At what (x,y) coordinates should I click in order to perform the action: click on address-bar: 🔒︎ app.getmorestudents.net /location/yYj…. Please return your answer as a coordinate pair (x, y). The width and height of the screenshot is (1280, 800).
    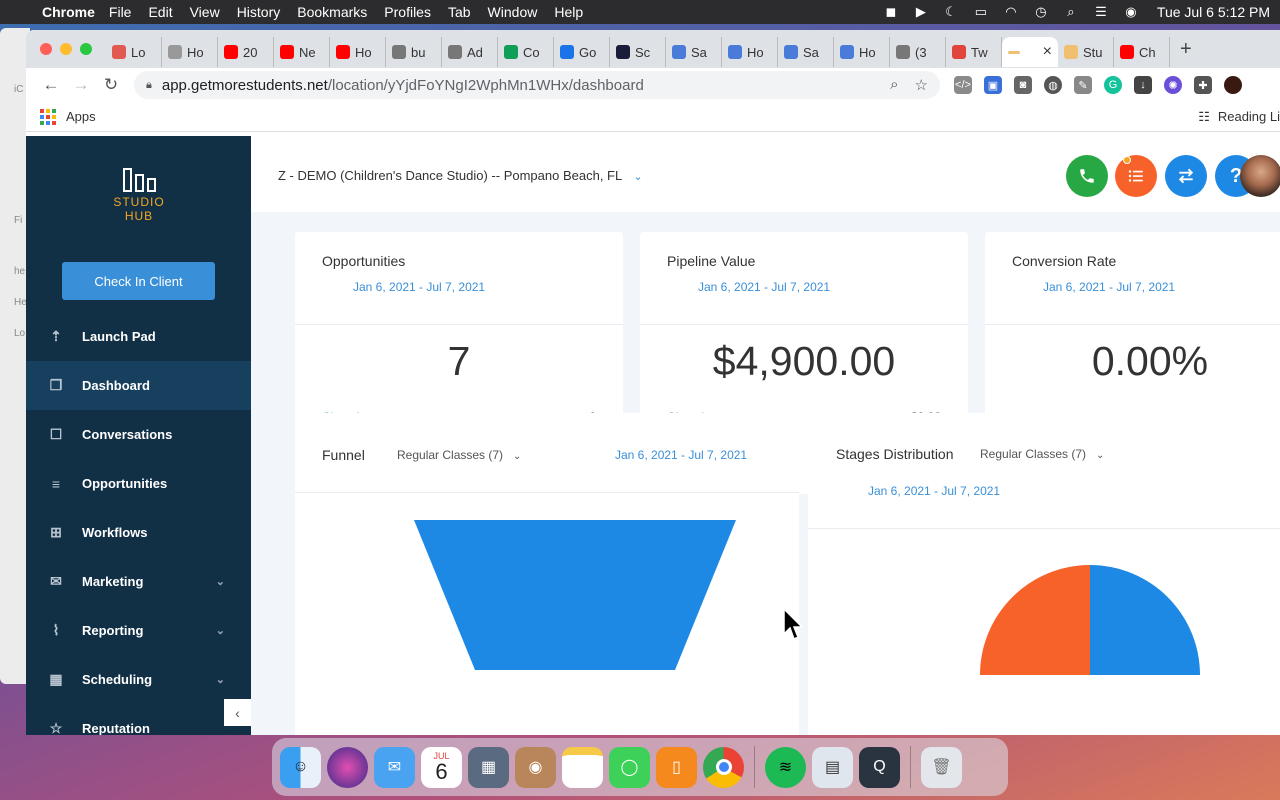
    Looking at the image, I should click on (537, 85).